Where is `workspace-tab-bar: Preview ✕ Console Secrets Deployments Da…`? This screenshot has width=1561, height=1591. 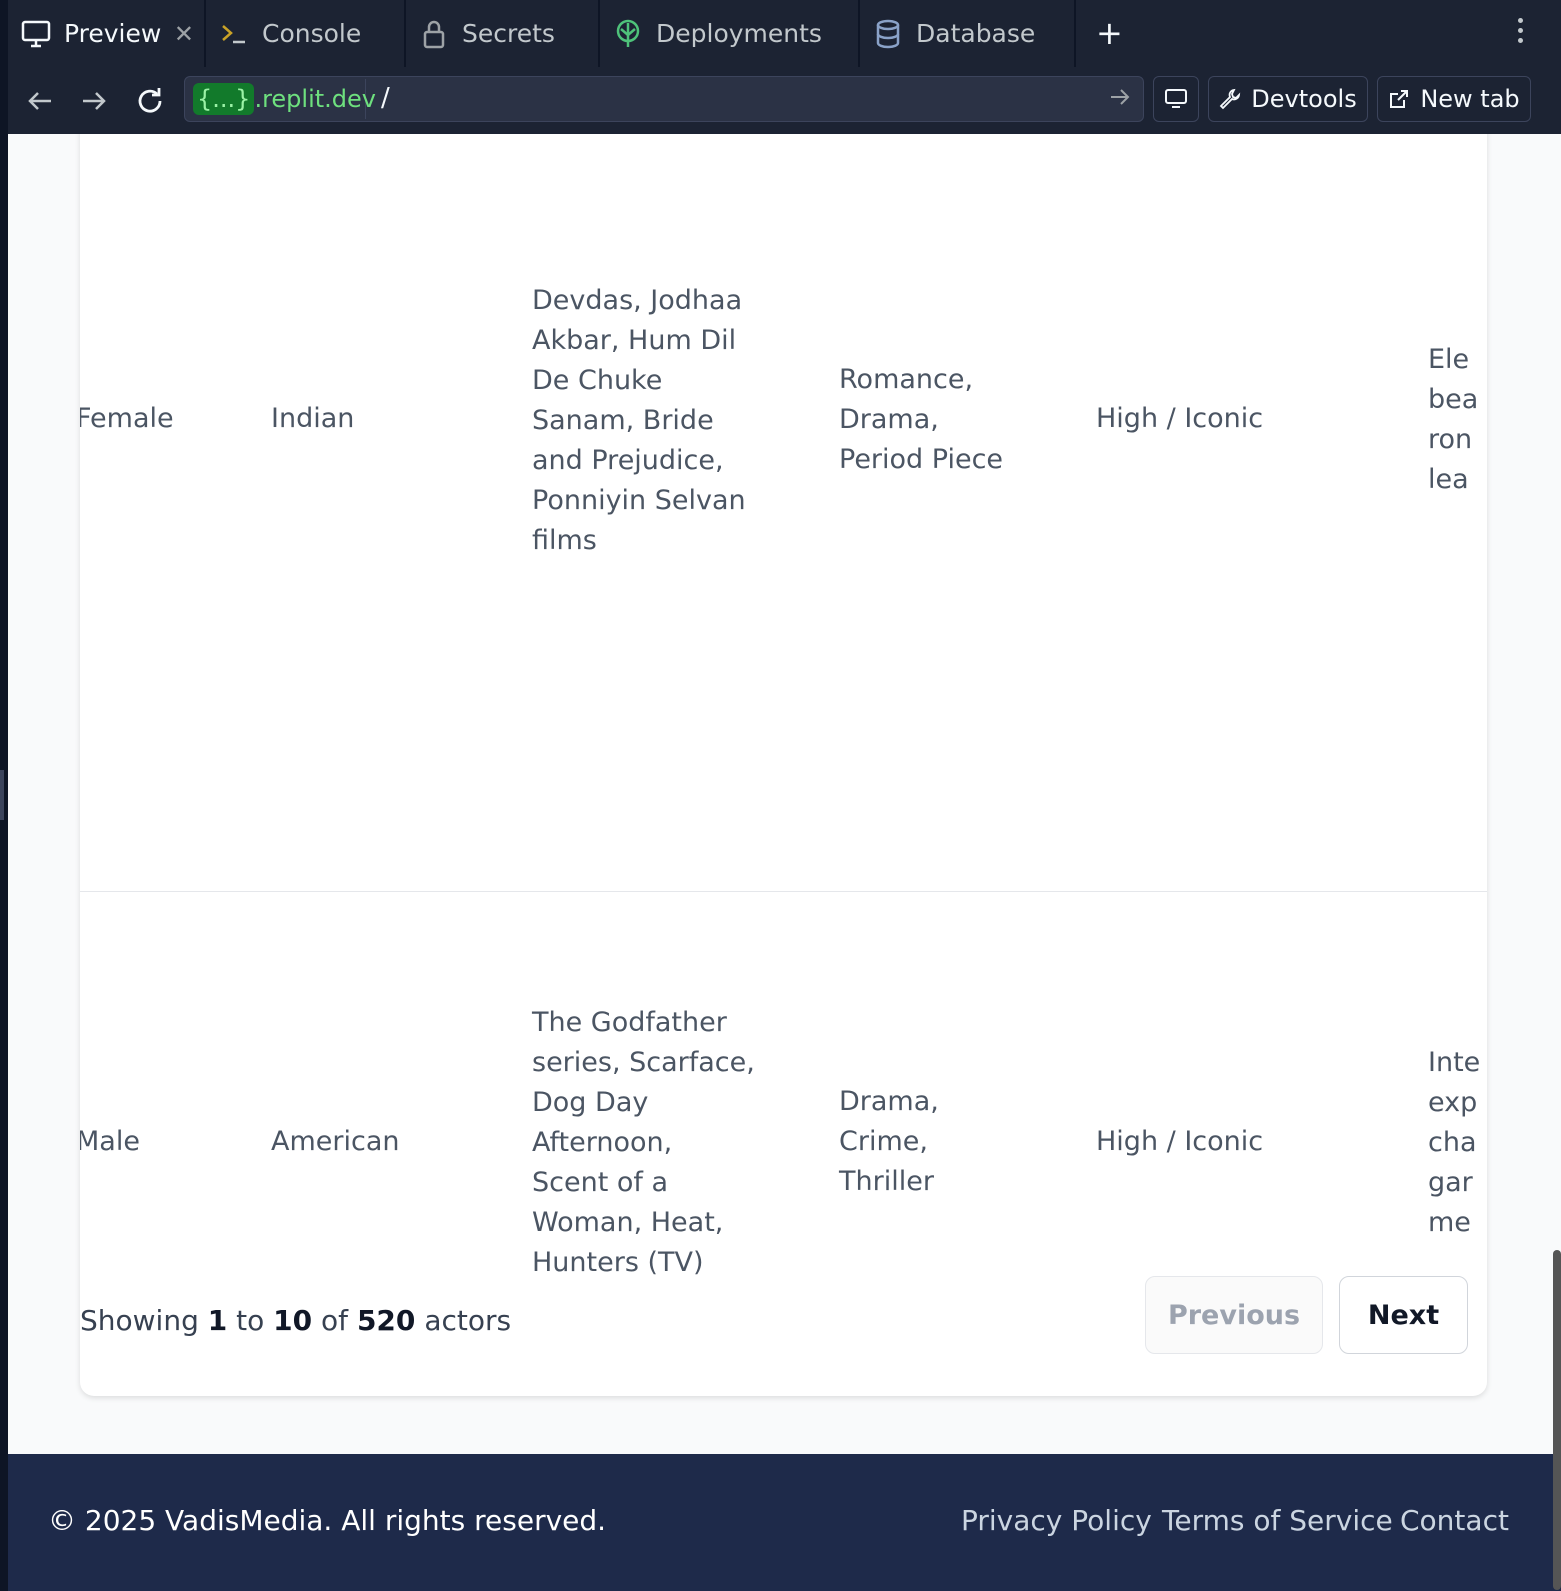 workspace-tab-bar: Preview ✕ Console Secrets Deployments Da… is located at coordinates (784, 34).